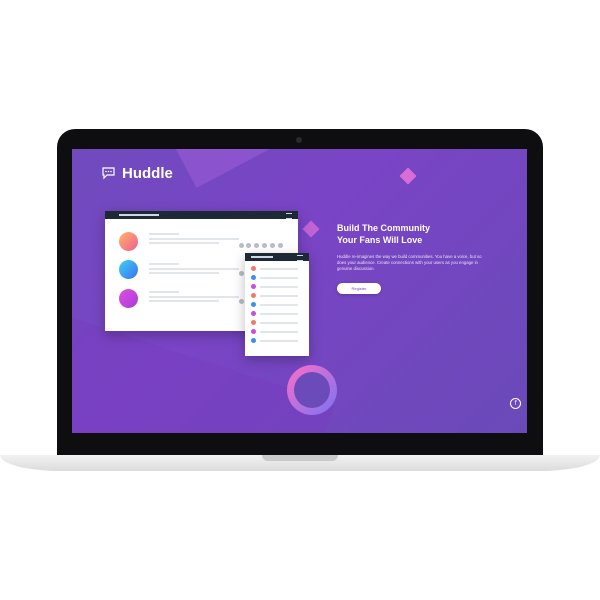 This screenshot has height=600, width=600. I want to click on facebook-icon: f, so click(515, 403).